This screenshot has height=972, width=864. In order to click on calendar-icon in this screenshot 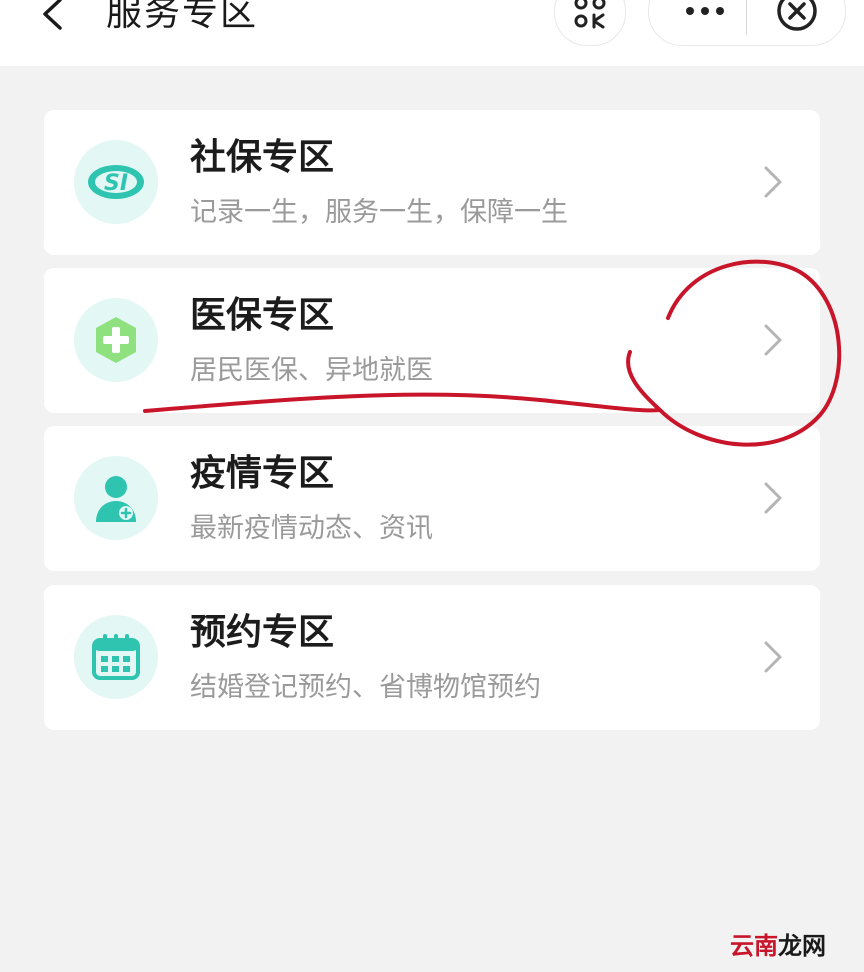, I will do `click(116, 657)`.